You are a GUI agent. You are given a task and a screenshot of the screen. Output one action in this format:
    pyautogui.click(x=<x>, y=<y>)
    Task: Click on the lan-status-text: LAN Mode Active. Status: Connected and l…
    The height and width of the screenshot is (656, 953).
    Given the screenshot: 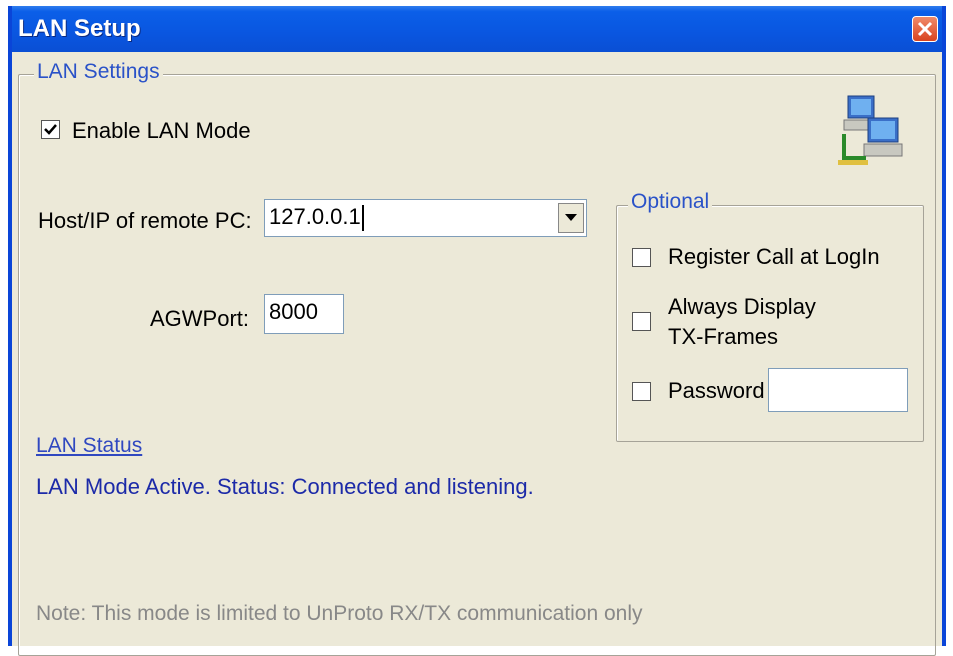 What is the action you would take?
    pyautogui.click(x=285, y=486)
    